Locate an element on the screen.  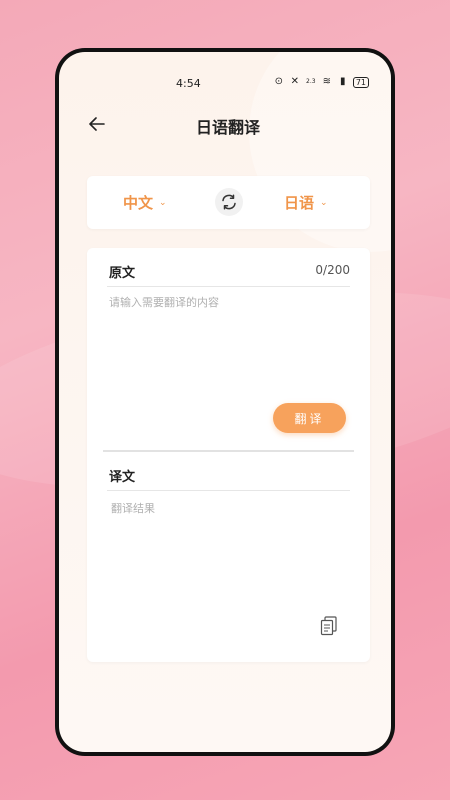
translate-button: 翻译 is located at coordinates (309, 418).